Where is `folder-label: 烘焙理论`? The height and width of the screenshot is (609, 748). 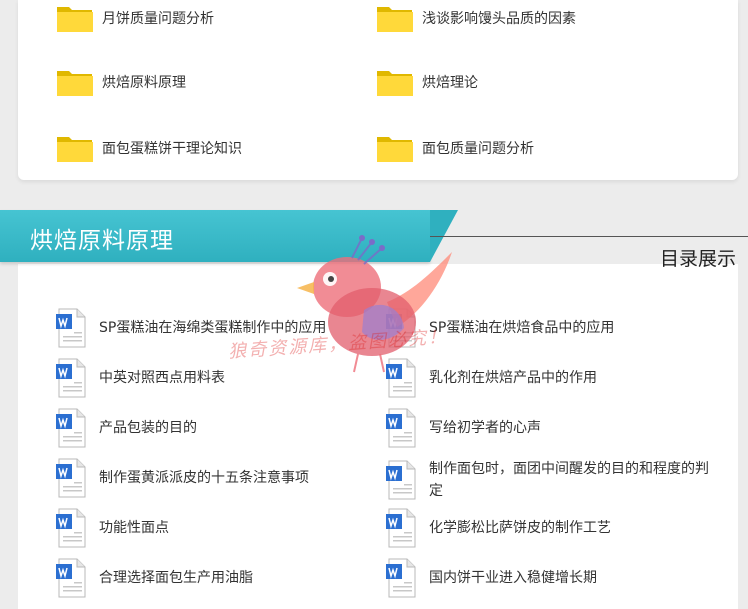 folder-label: 烘焙理论 is located at coordinates (450, 83).